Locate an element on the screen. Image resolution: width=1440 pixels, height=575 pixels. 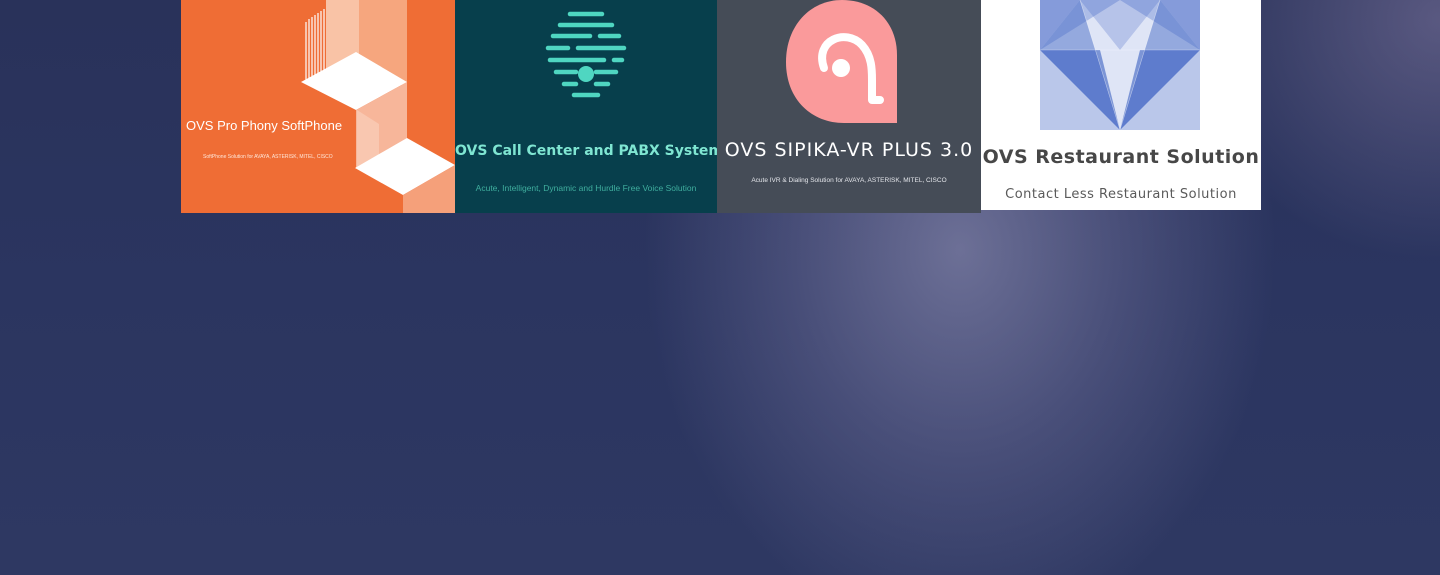
blue-geometric-icon is located at coordinates (1120, 65).